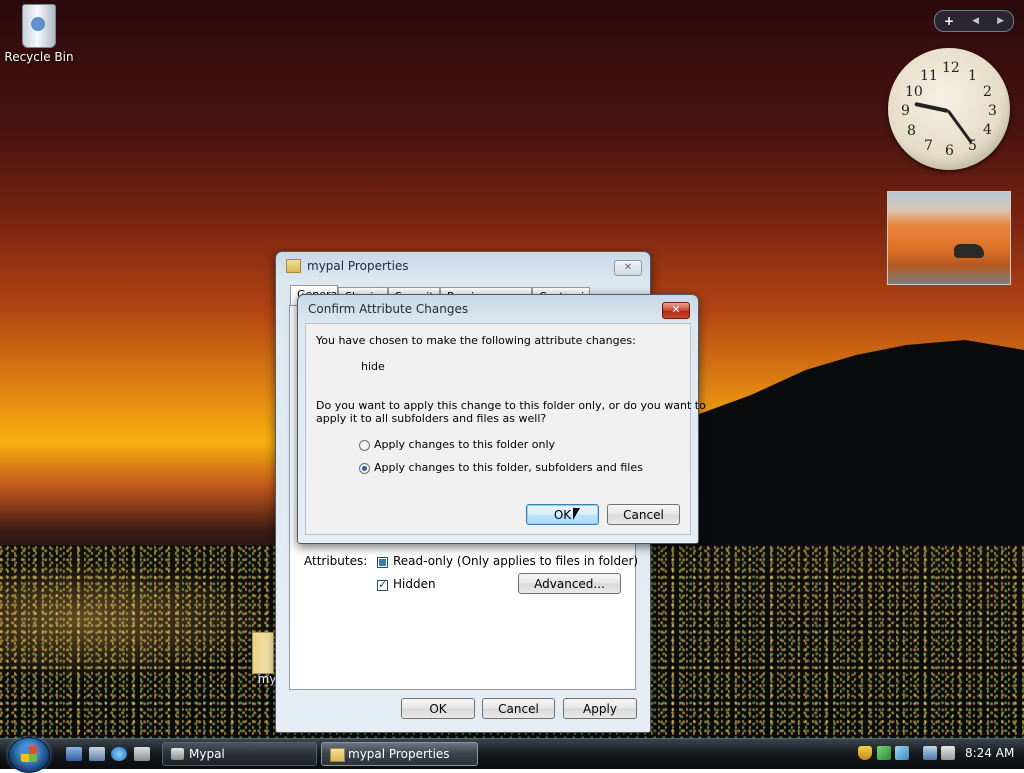 The image size is (1024, 773). What do you see at coordinates (97, 754) in the screenshot?
I see `switch-windows-icon` at bounding box center [97, 754].